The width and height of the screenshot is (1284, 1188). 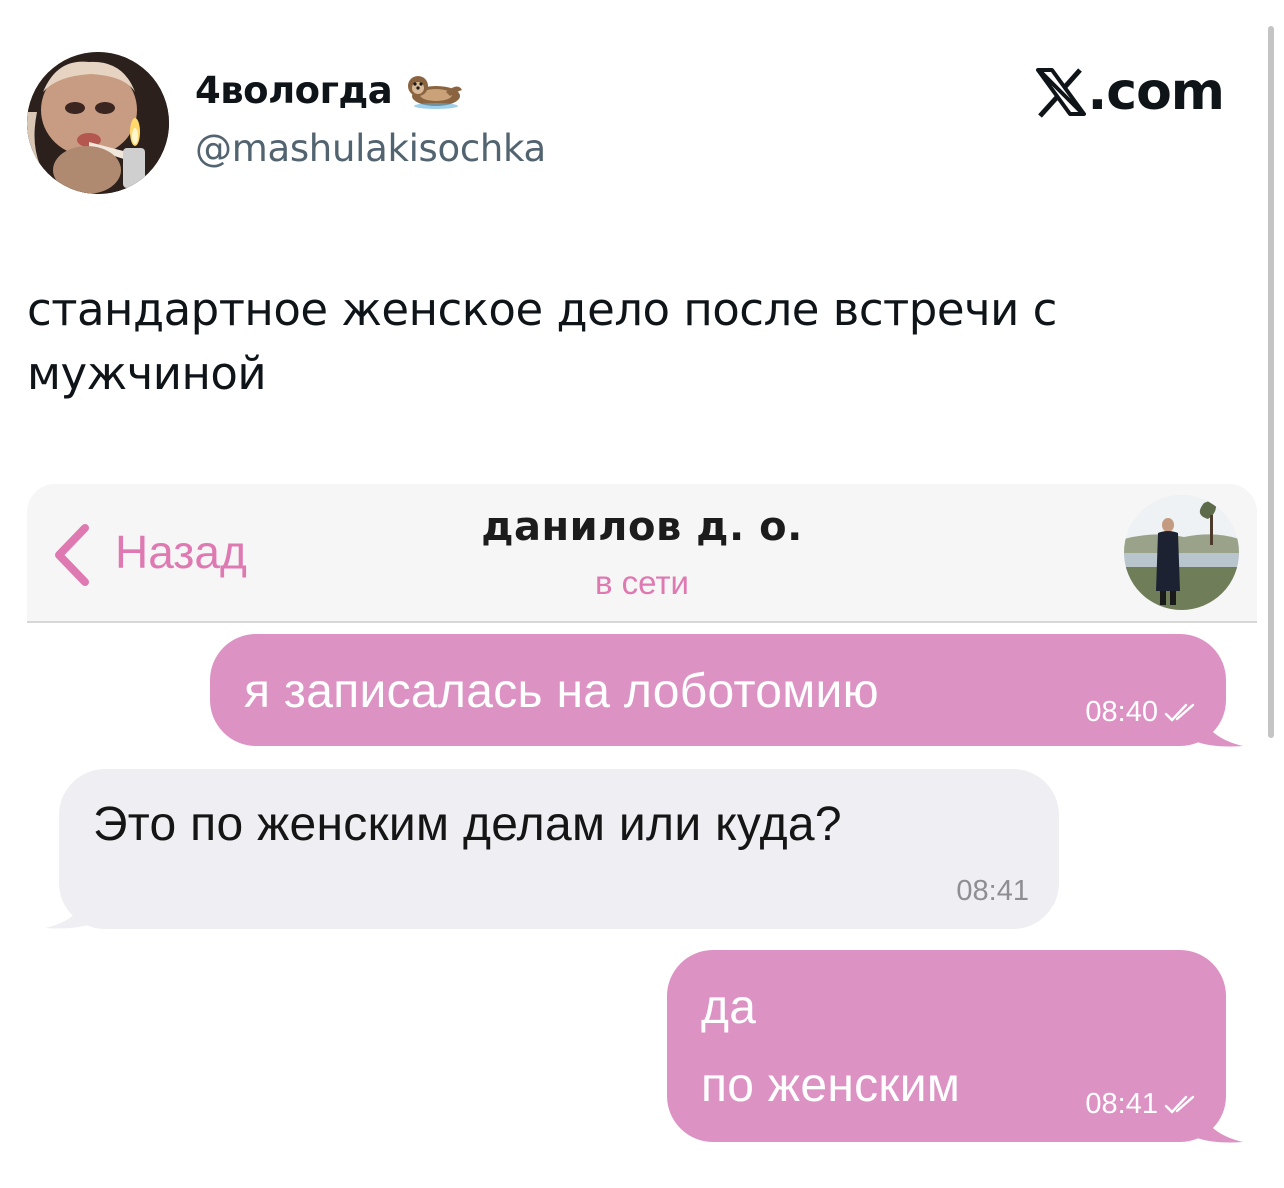 I want to click on site-brand: .com, so click(x=1130, y=92).